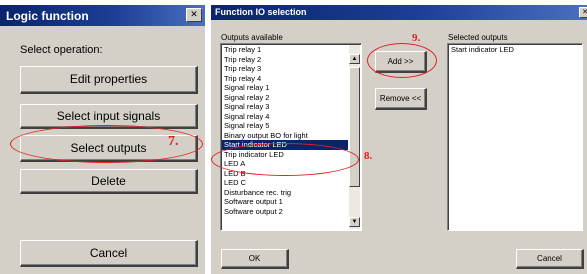 The image size is (587, 274). I want to click on ok-button: OK, so click(255, 259).